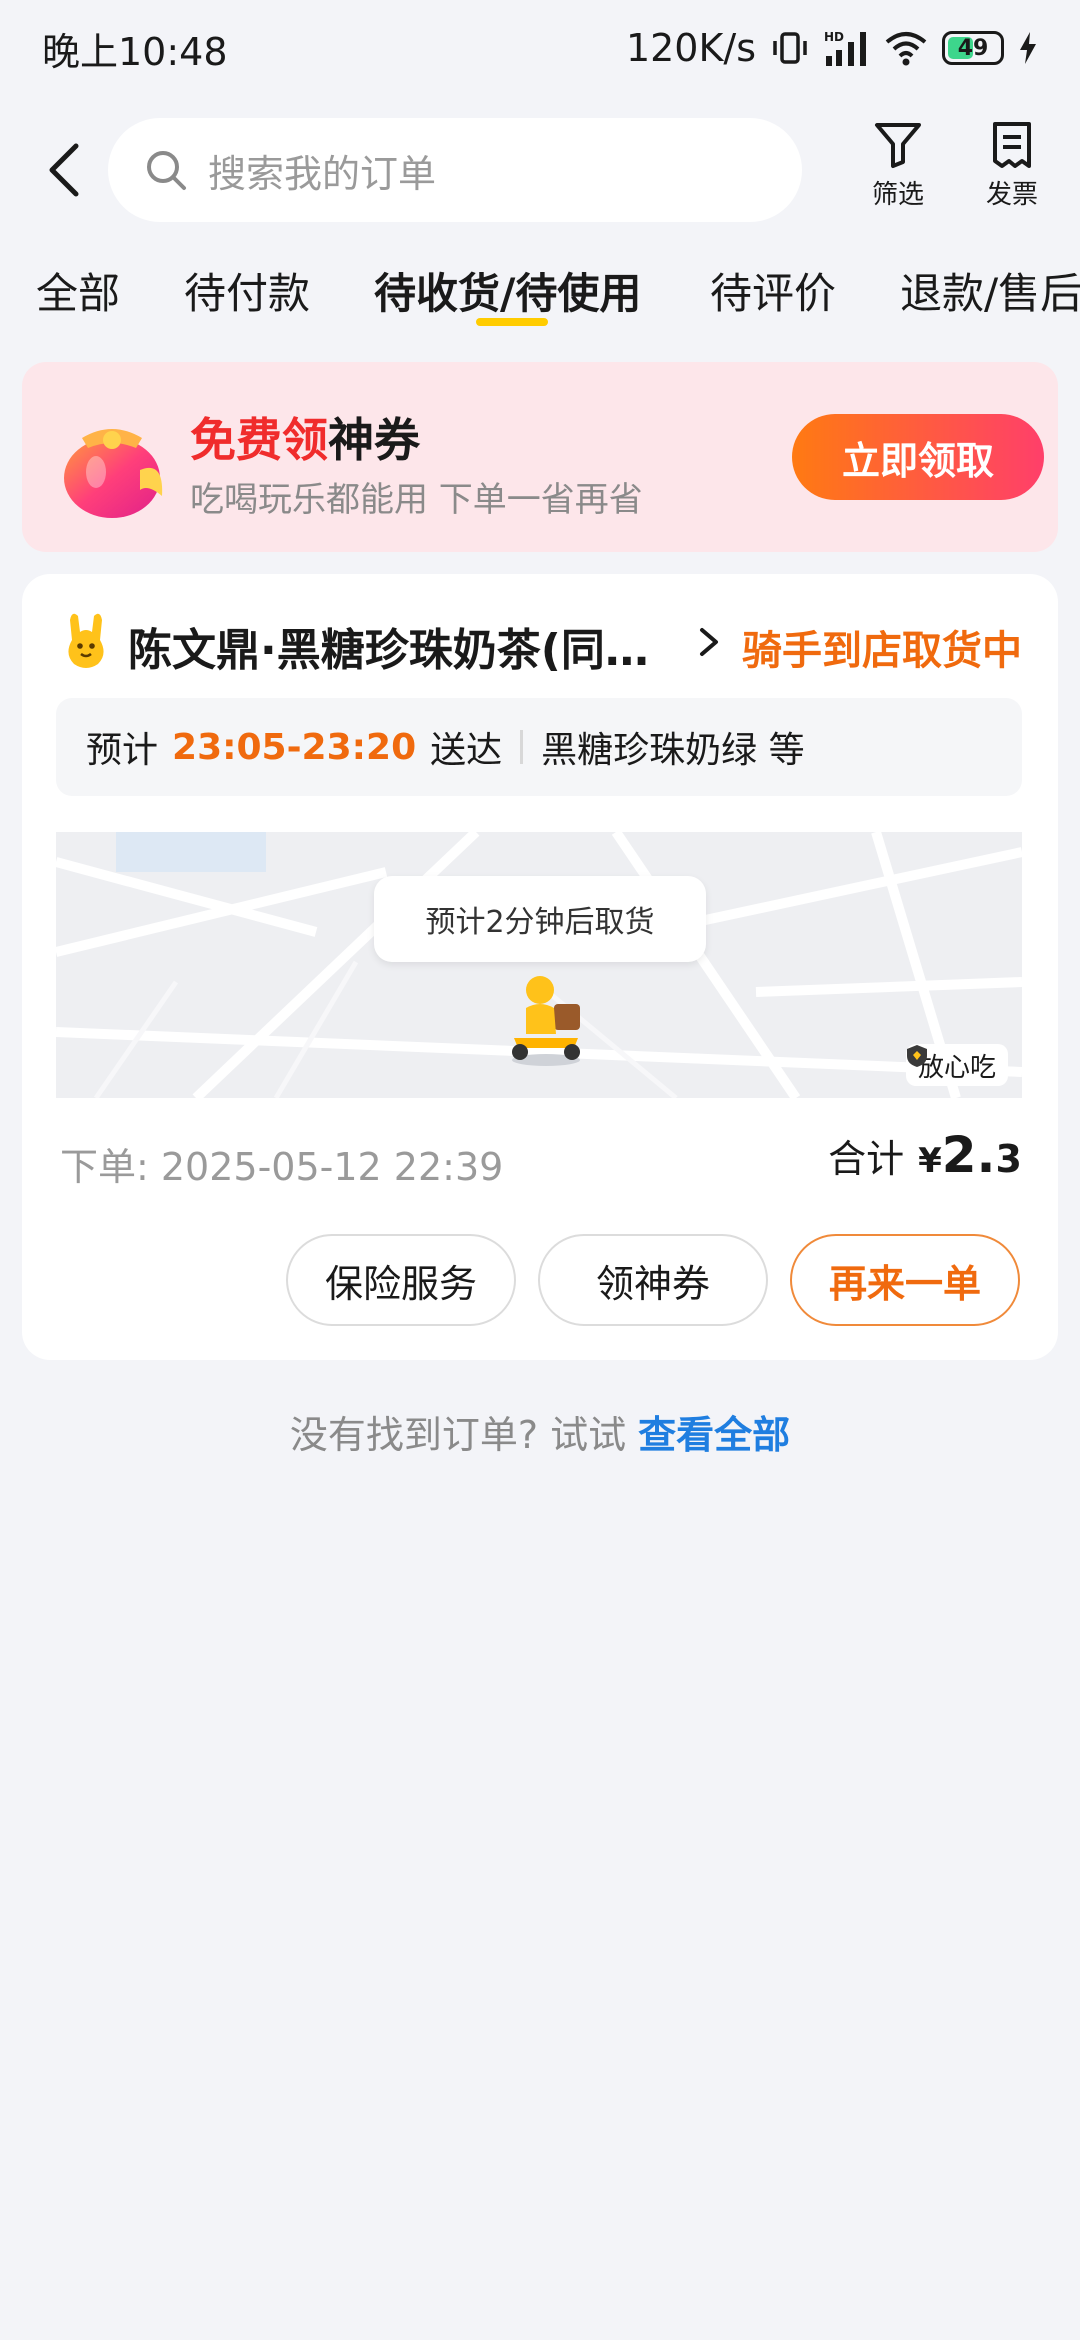 This screenshot has height=2340, width=1080. I want to click on network-speed: 120K/s, so click(690, 48).